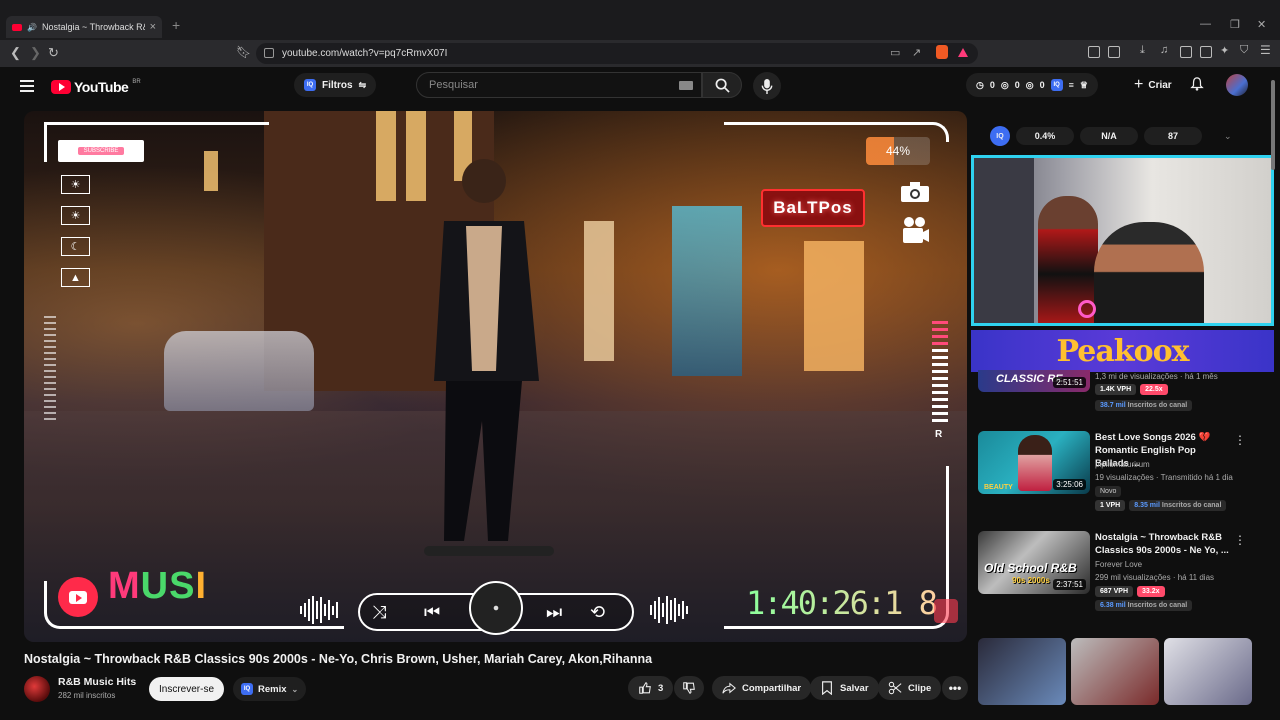 This screenshot has height=720, width=1280. What do you see at coordinates (813, 208) in the screenshot?
I see `video-scene-neon-sign: BaLTPos` at bounding box center [813, 208].